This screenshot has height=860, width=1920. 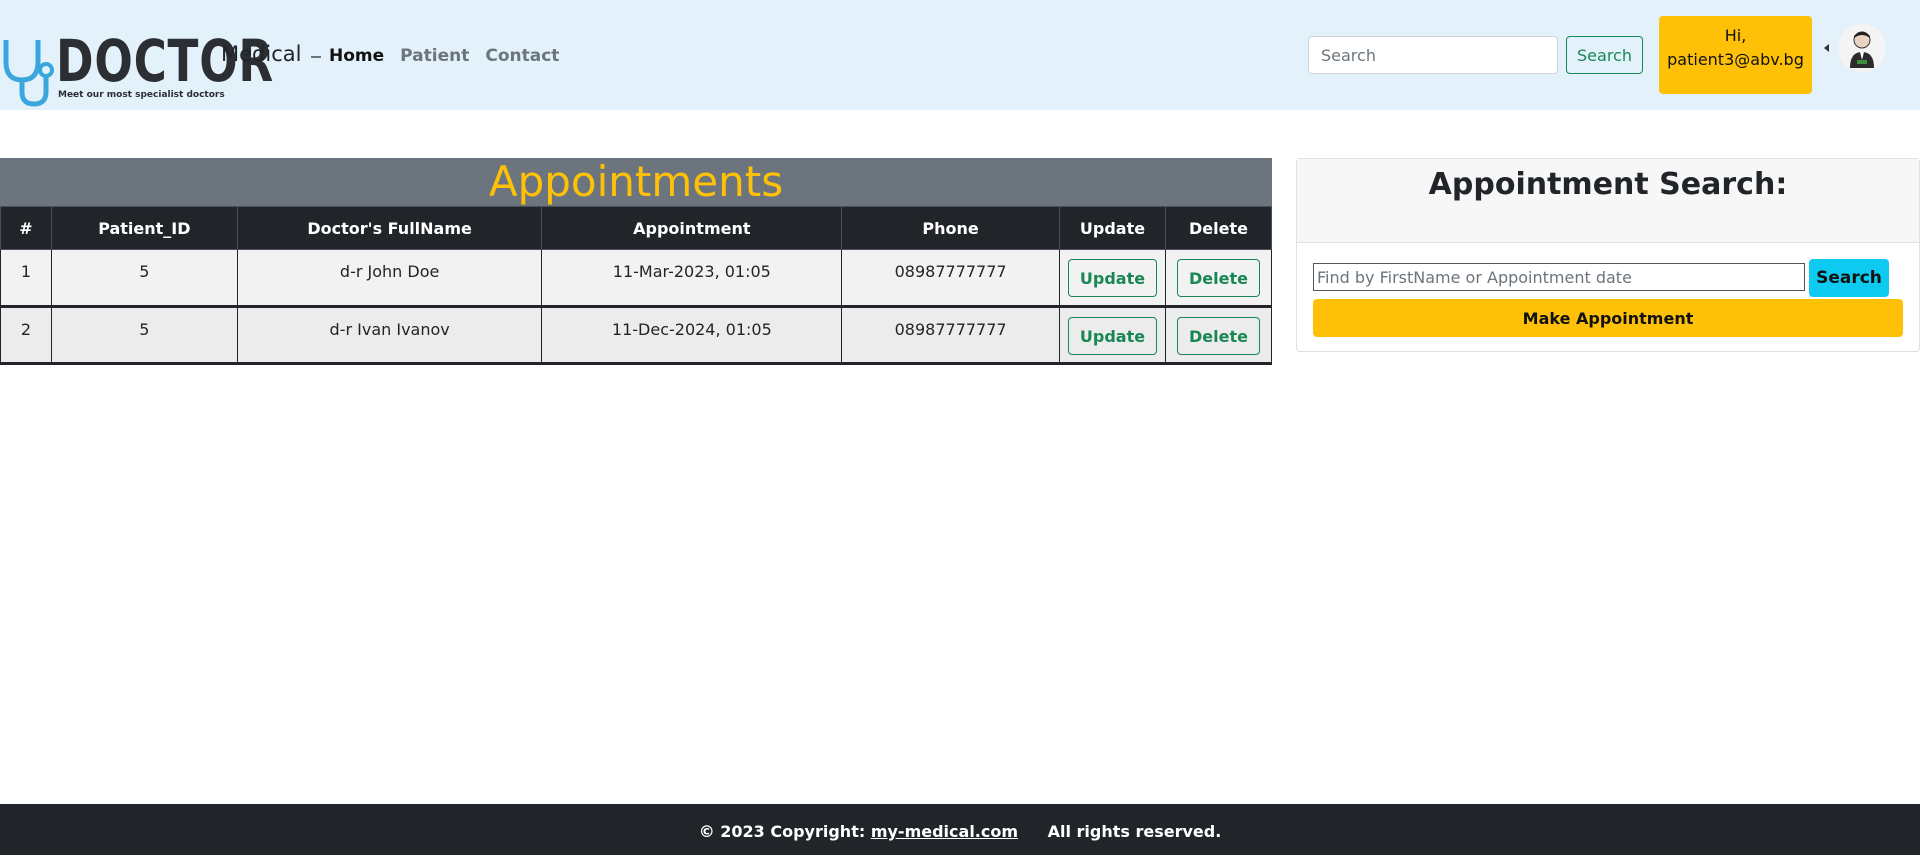 I want to click on cell-doctor: d-r John Doe, so click(x=389, y=278).